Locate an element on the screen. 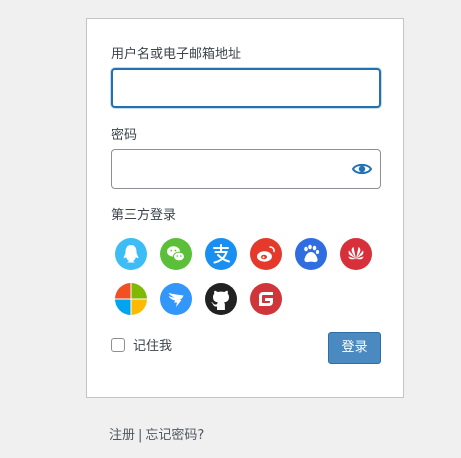 The width and height of the screenshot is (461, 458). remember-me: 记住我 is located at coordinates (141, 344).